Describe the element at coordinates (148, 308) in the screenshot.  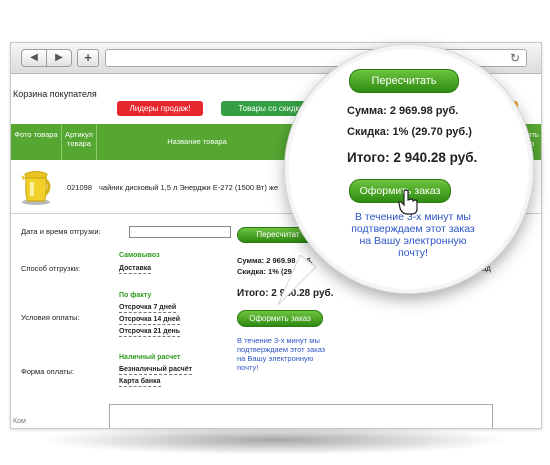
I see `payment-terms-option: Отсрочка 7 дней` at that location.